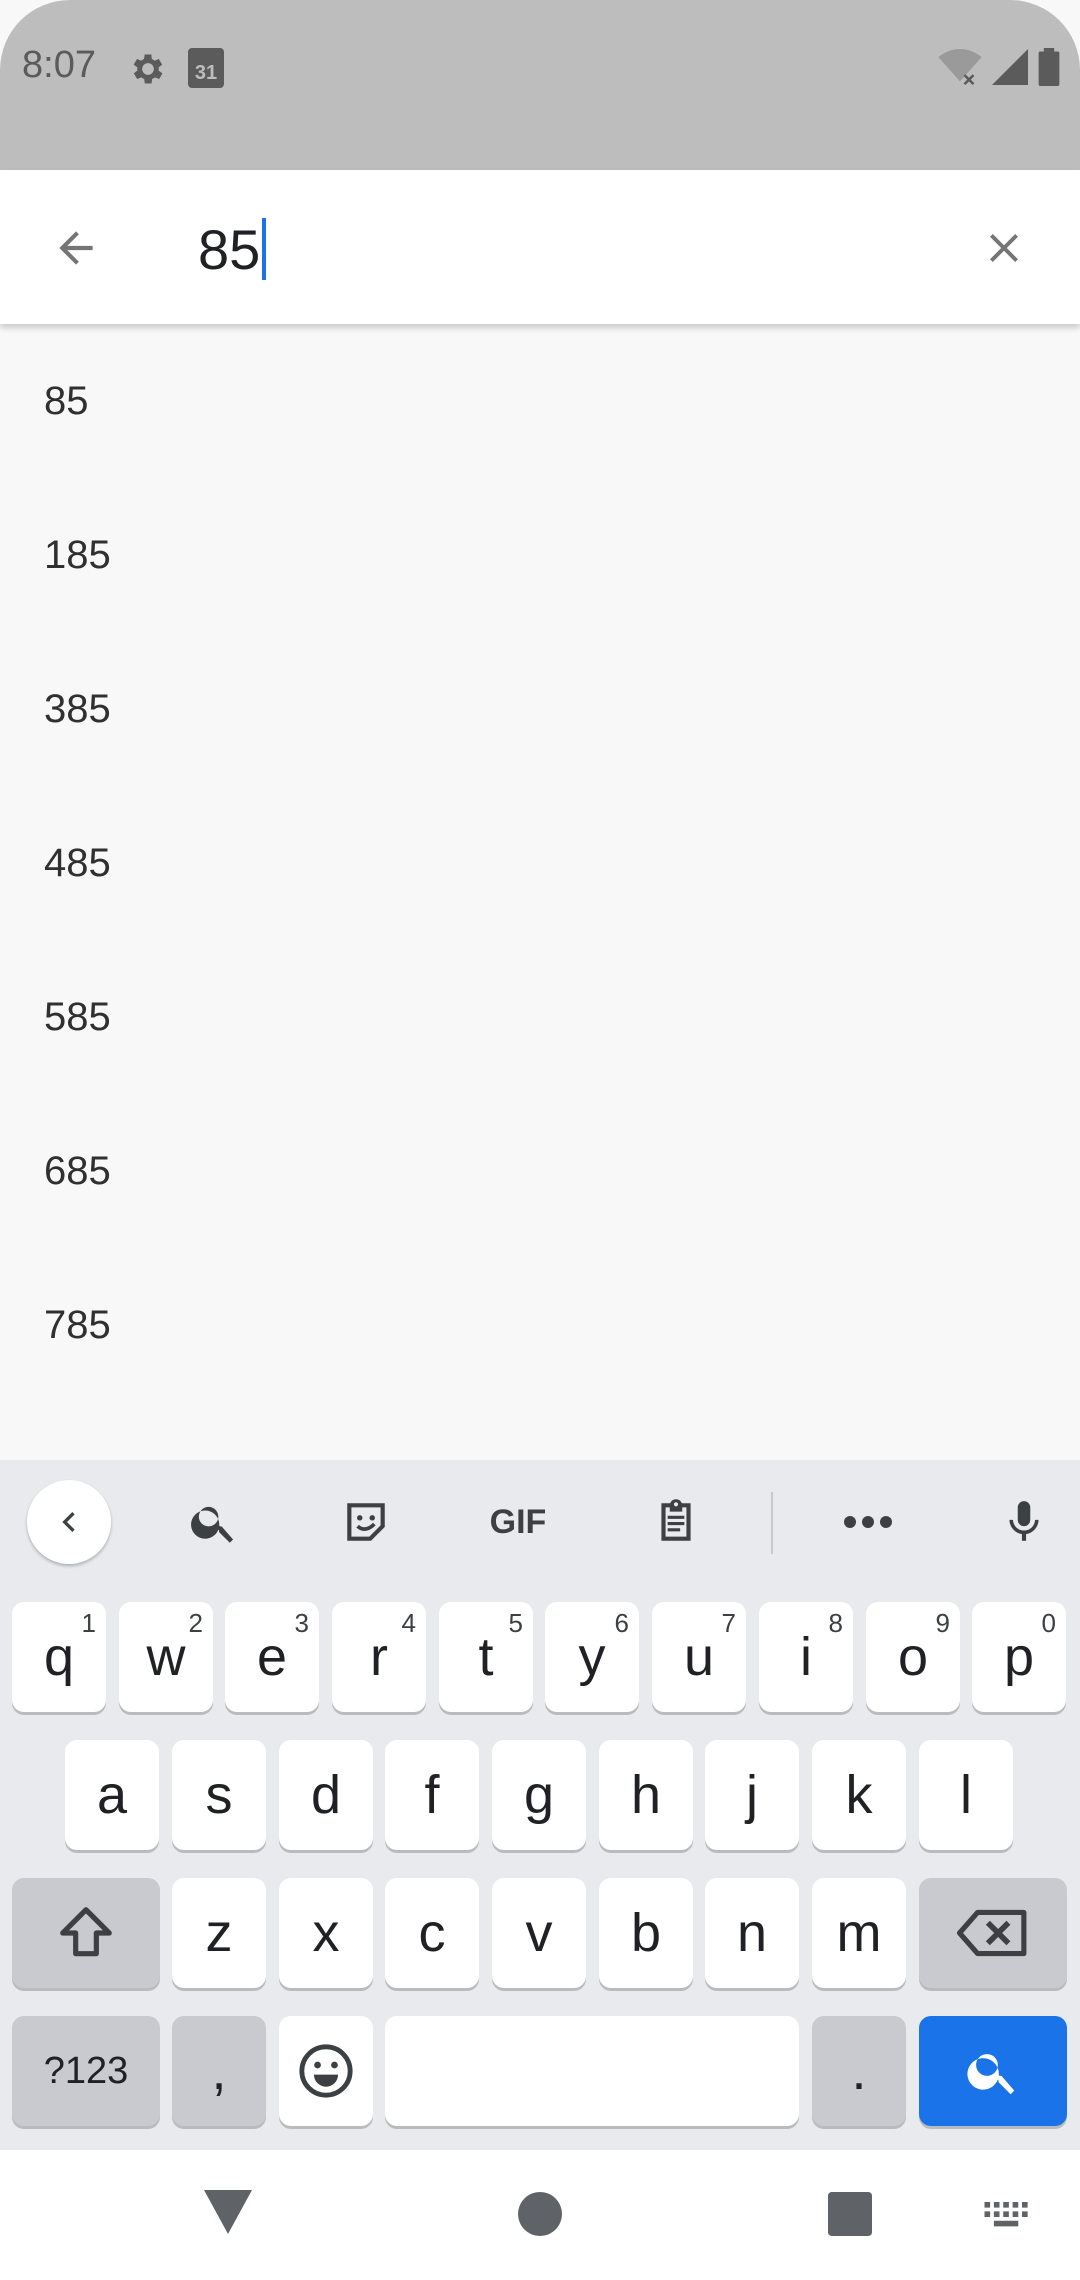 The image size is (1080, 2280). Describe the element at coordinates (960, 67) in the screenshot. I see `wifi-icon` at that location.